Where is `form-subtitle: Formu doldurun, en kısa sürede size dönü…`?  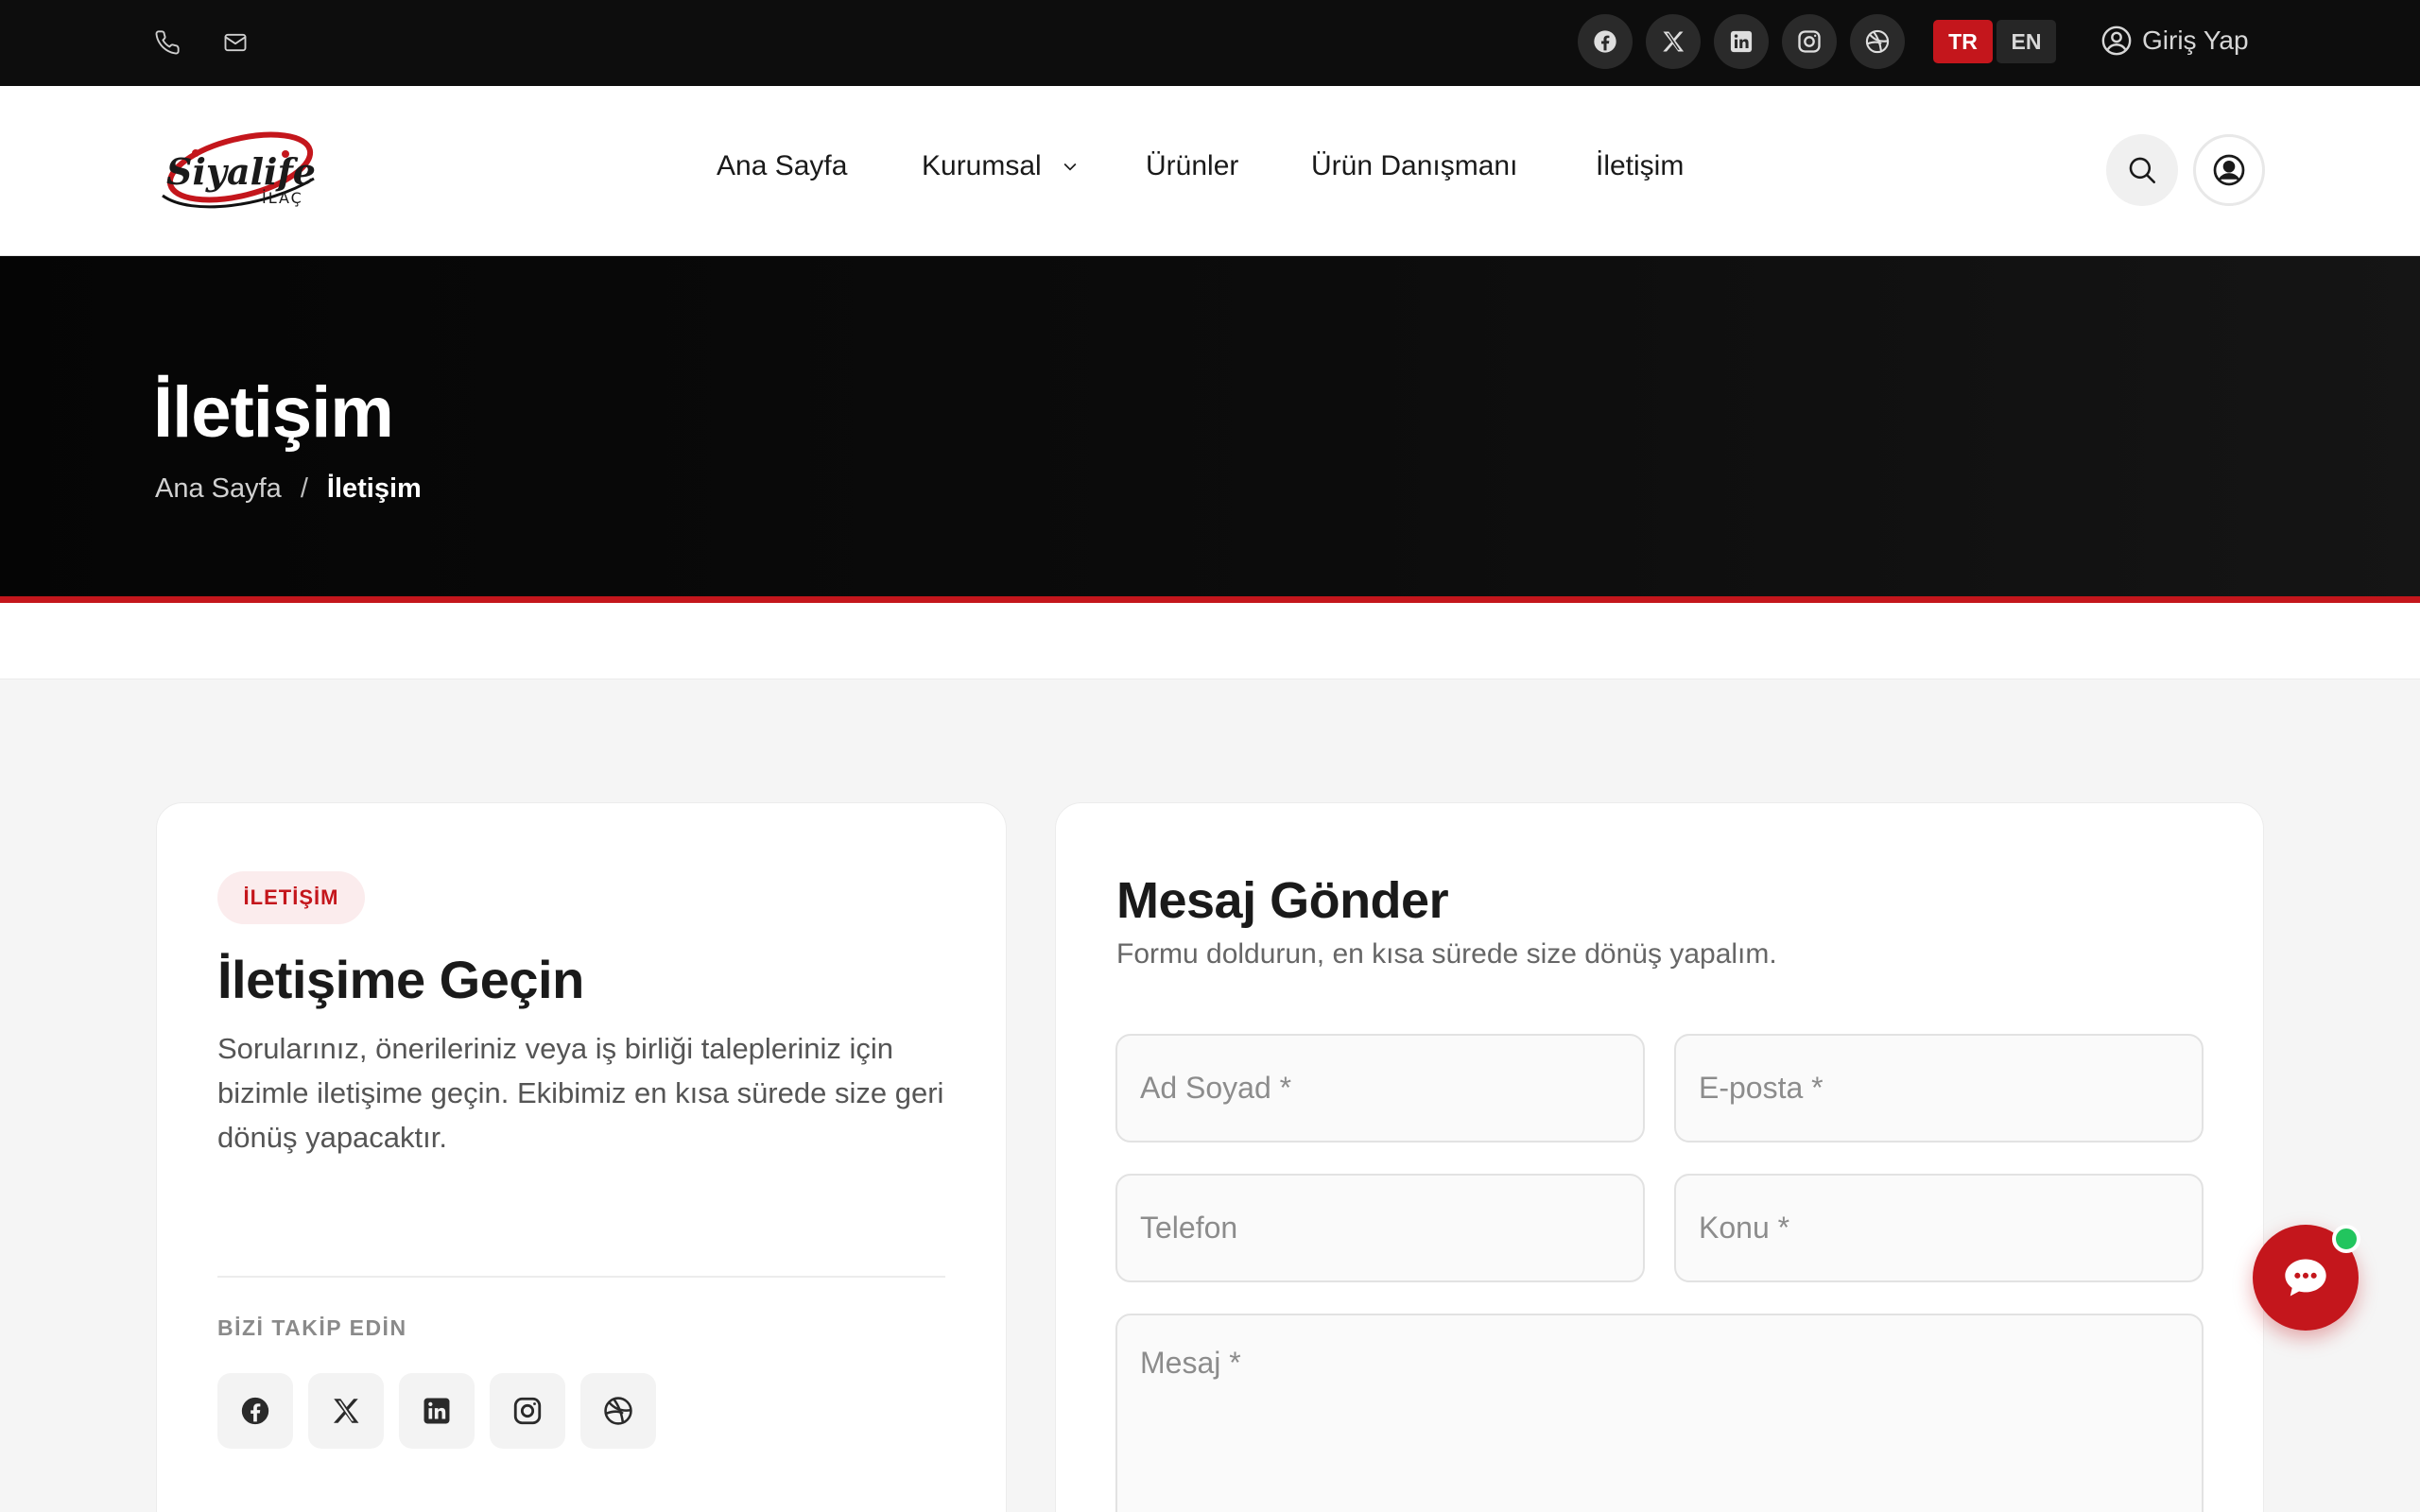 form-subtitle: Formu doldurun, en kısa sürede size dönü… is located at coordinates (1446, 954).